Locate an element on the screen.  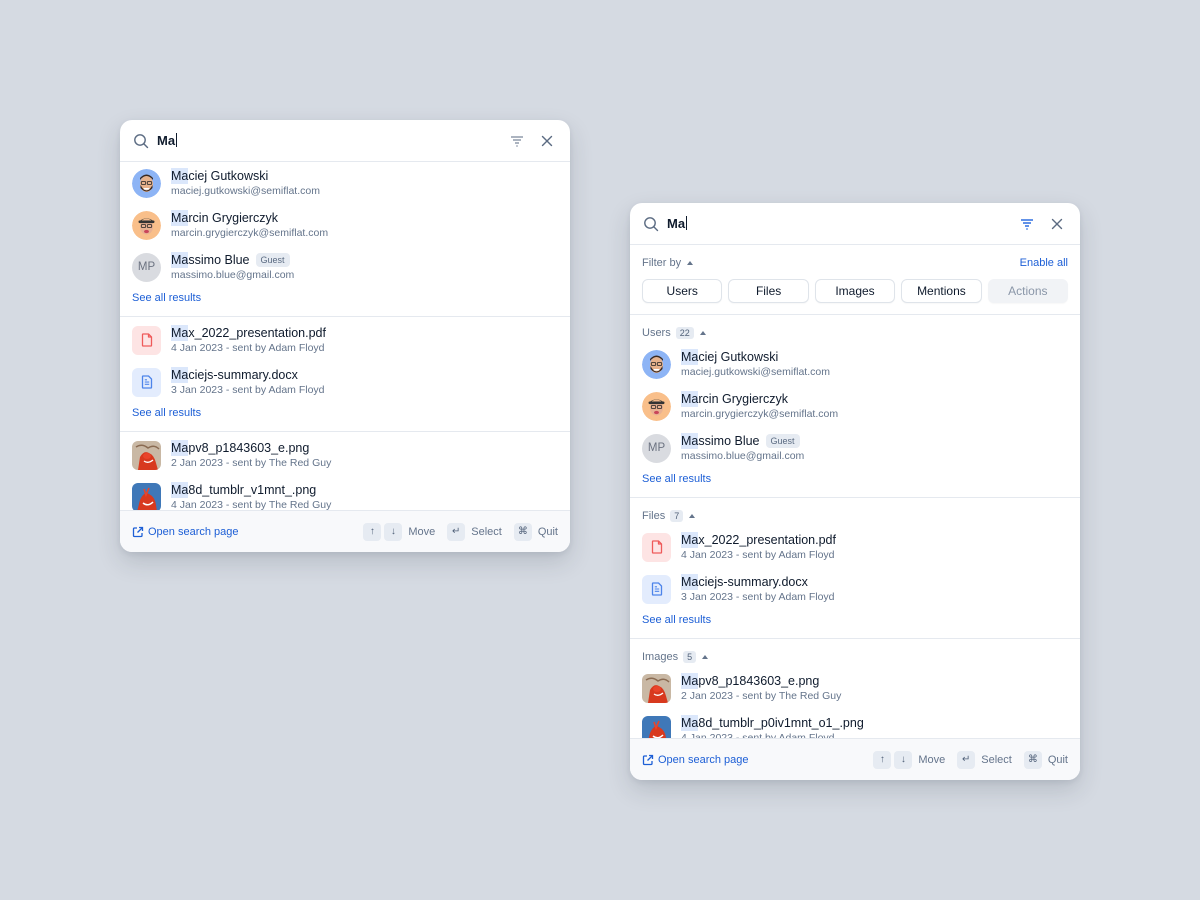
avatar-initials: MP is located at coordinates (656, 448).